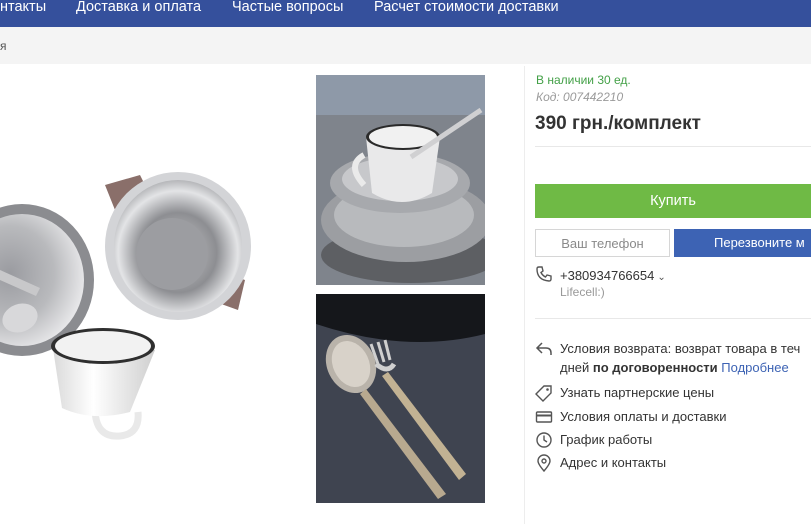 The image size is (811, 524). Describe the element at coordinates (613, 462) in the screenshot. I see `address-link: Адрес и контакты` at that location.